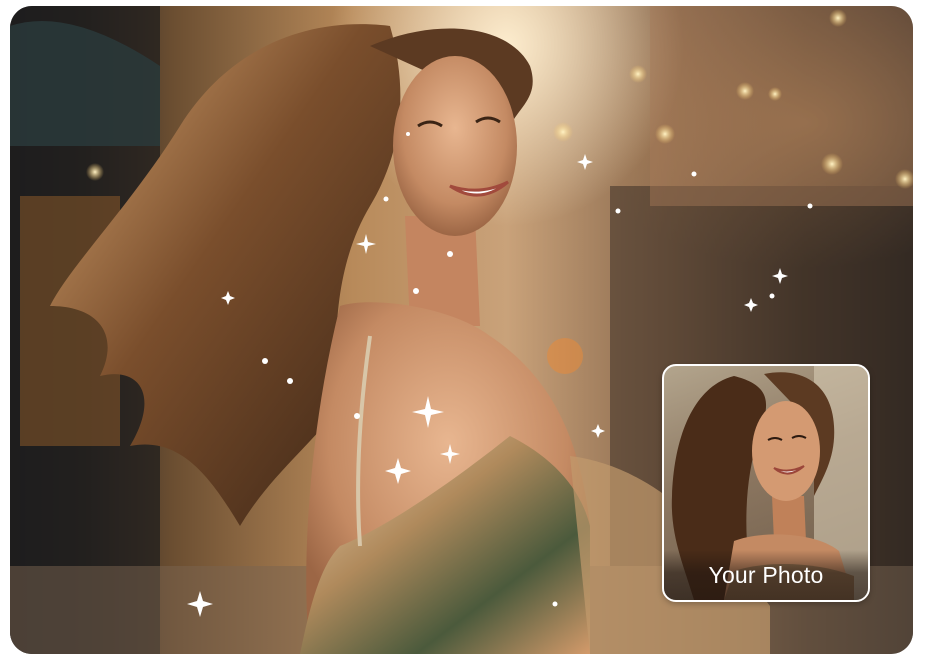 This screenshot has height=660, width=925. I want to click on thumbnail-neck, so click(789, 518).